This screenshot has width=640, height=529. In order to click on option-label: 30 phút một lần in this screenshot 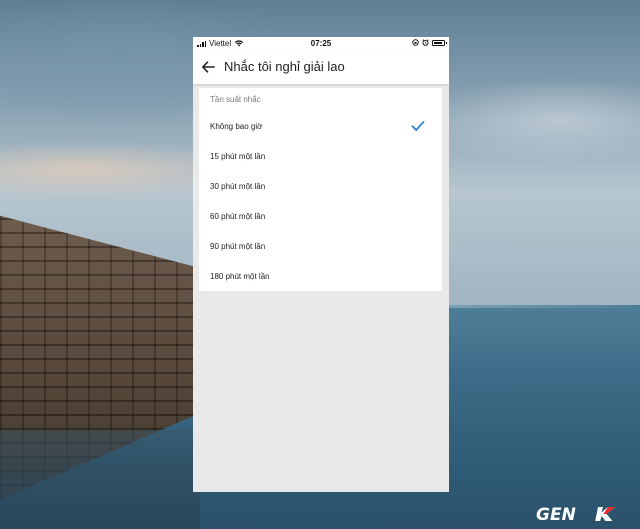, I will do `click(238, 186)`.